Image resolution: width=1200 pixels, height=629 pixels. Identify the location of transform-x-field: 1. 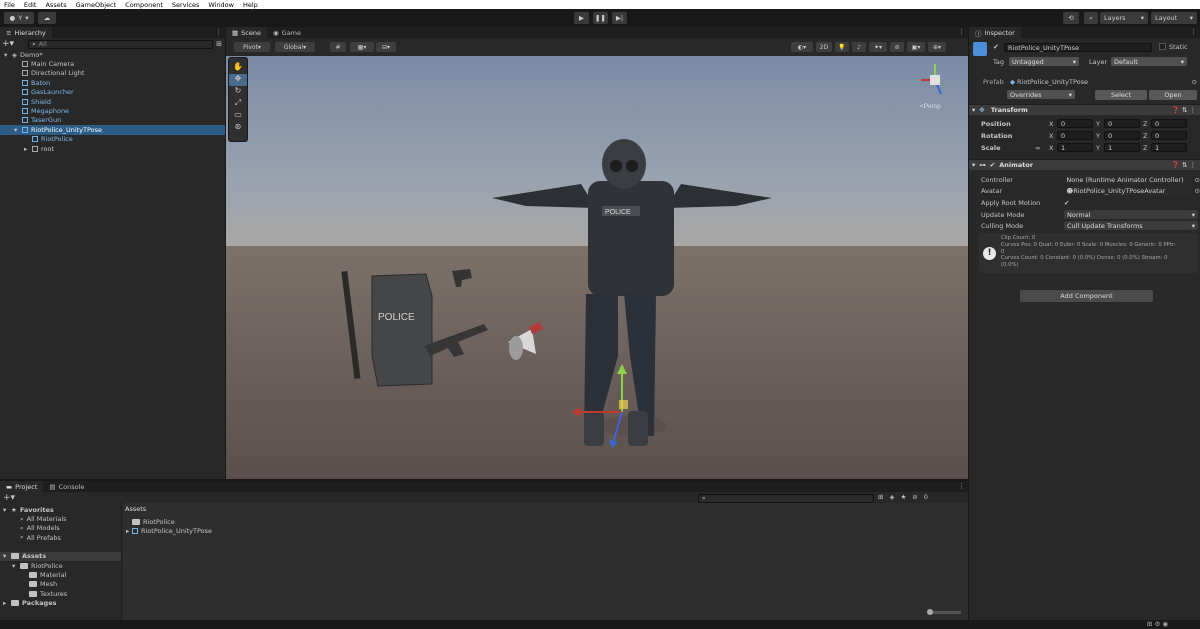
(1075, 147).